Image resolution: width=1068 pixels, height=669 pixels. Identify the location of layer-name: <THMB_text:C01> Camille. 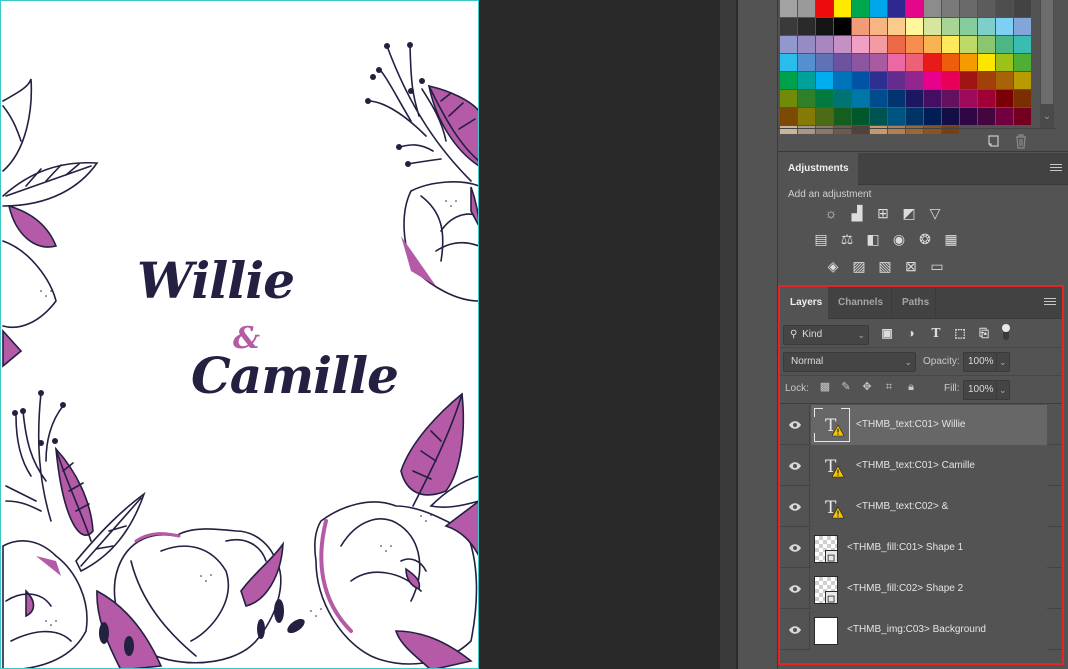
(915, 466).